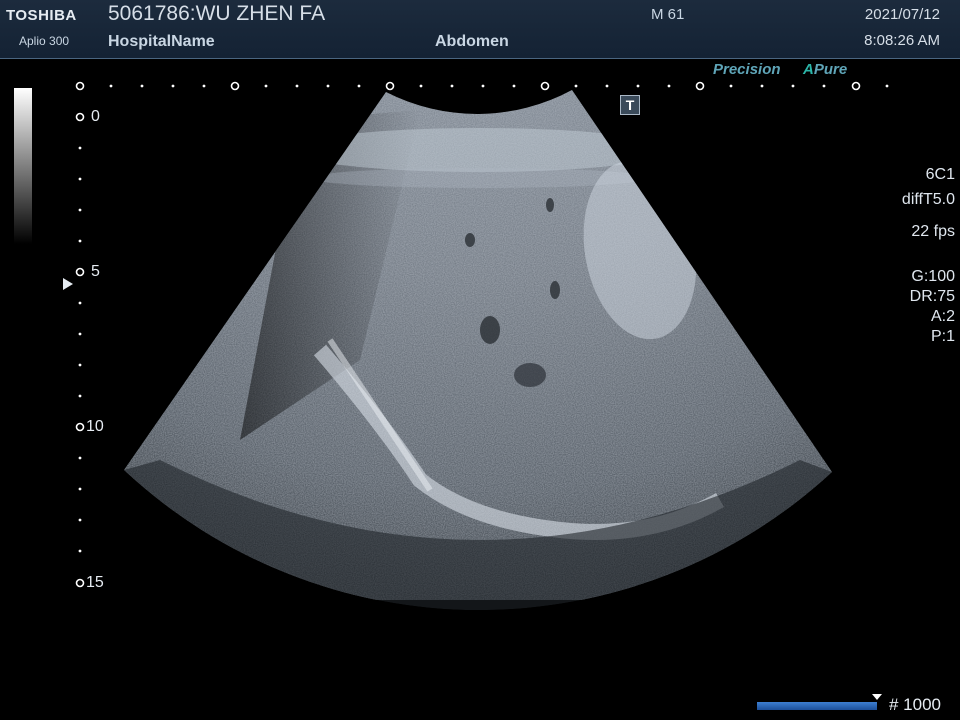 Image resolution: width=960 pixels, height=720 pixels. I want to click on depth-label-0: 0, so click(95, 116).